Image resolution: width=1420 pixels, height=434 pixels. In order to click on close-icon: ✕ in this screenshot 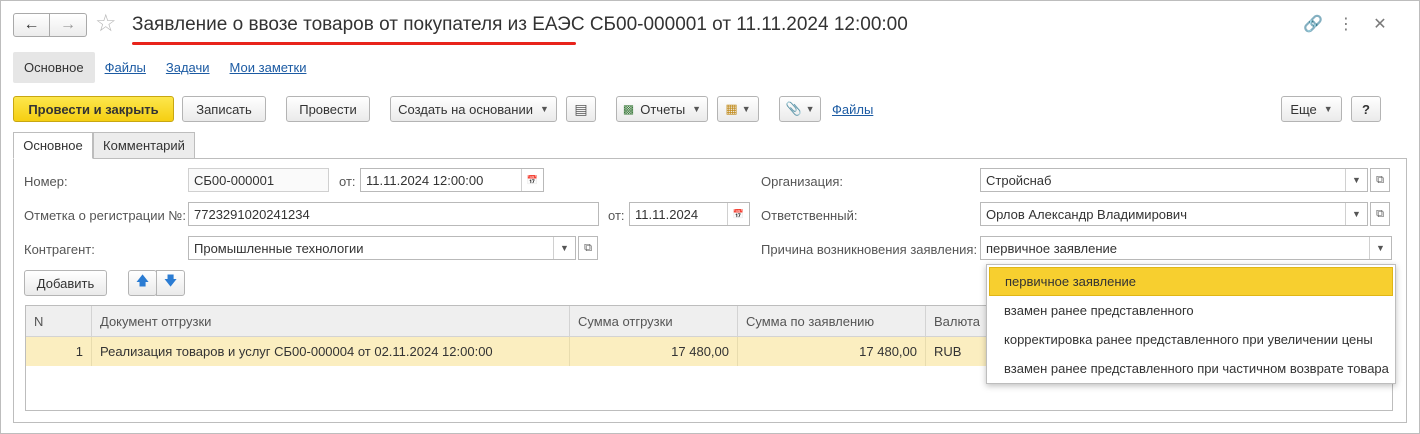, I will do `click(1380, 25)`.